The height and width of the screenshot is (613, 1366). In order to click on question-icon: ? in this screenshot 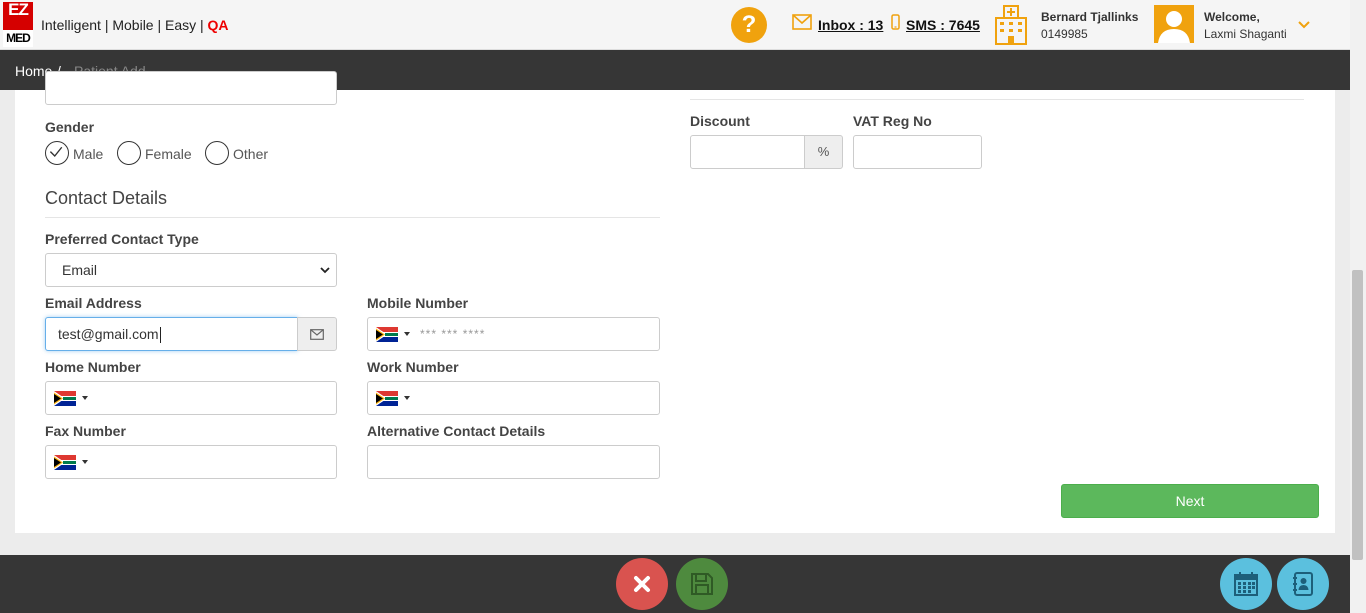, I will do `click(749, 24)`.